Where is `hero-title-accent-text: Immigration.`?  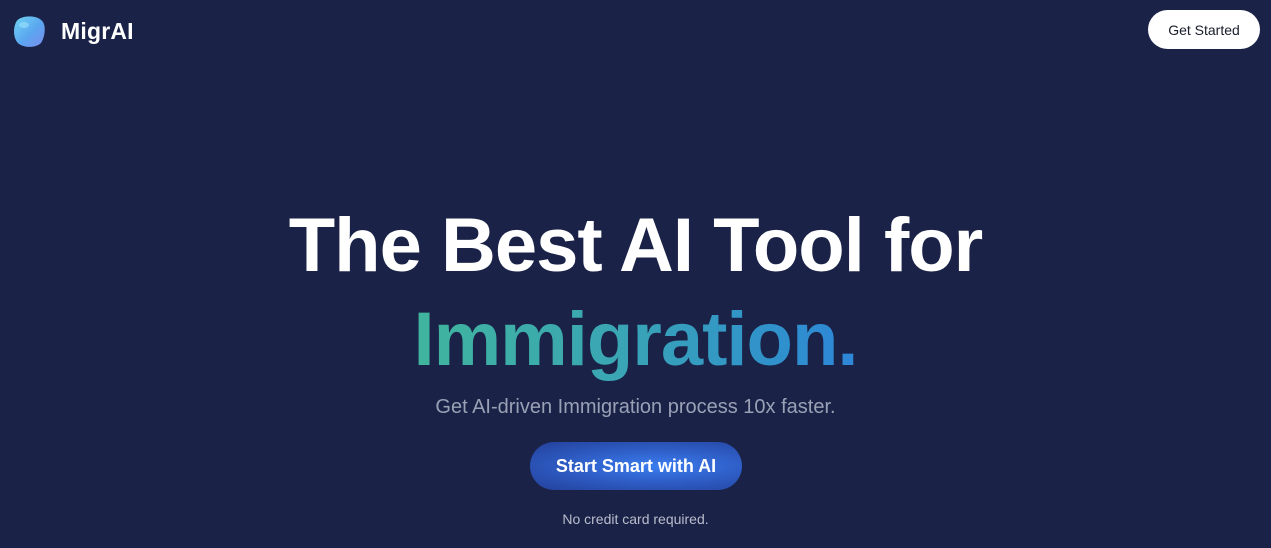
hero-title-accent-text: Immigration. is located at coordinates (635, 339).